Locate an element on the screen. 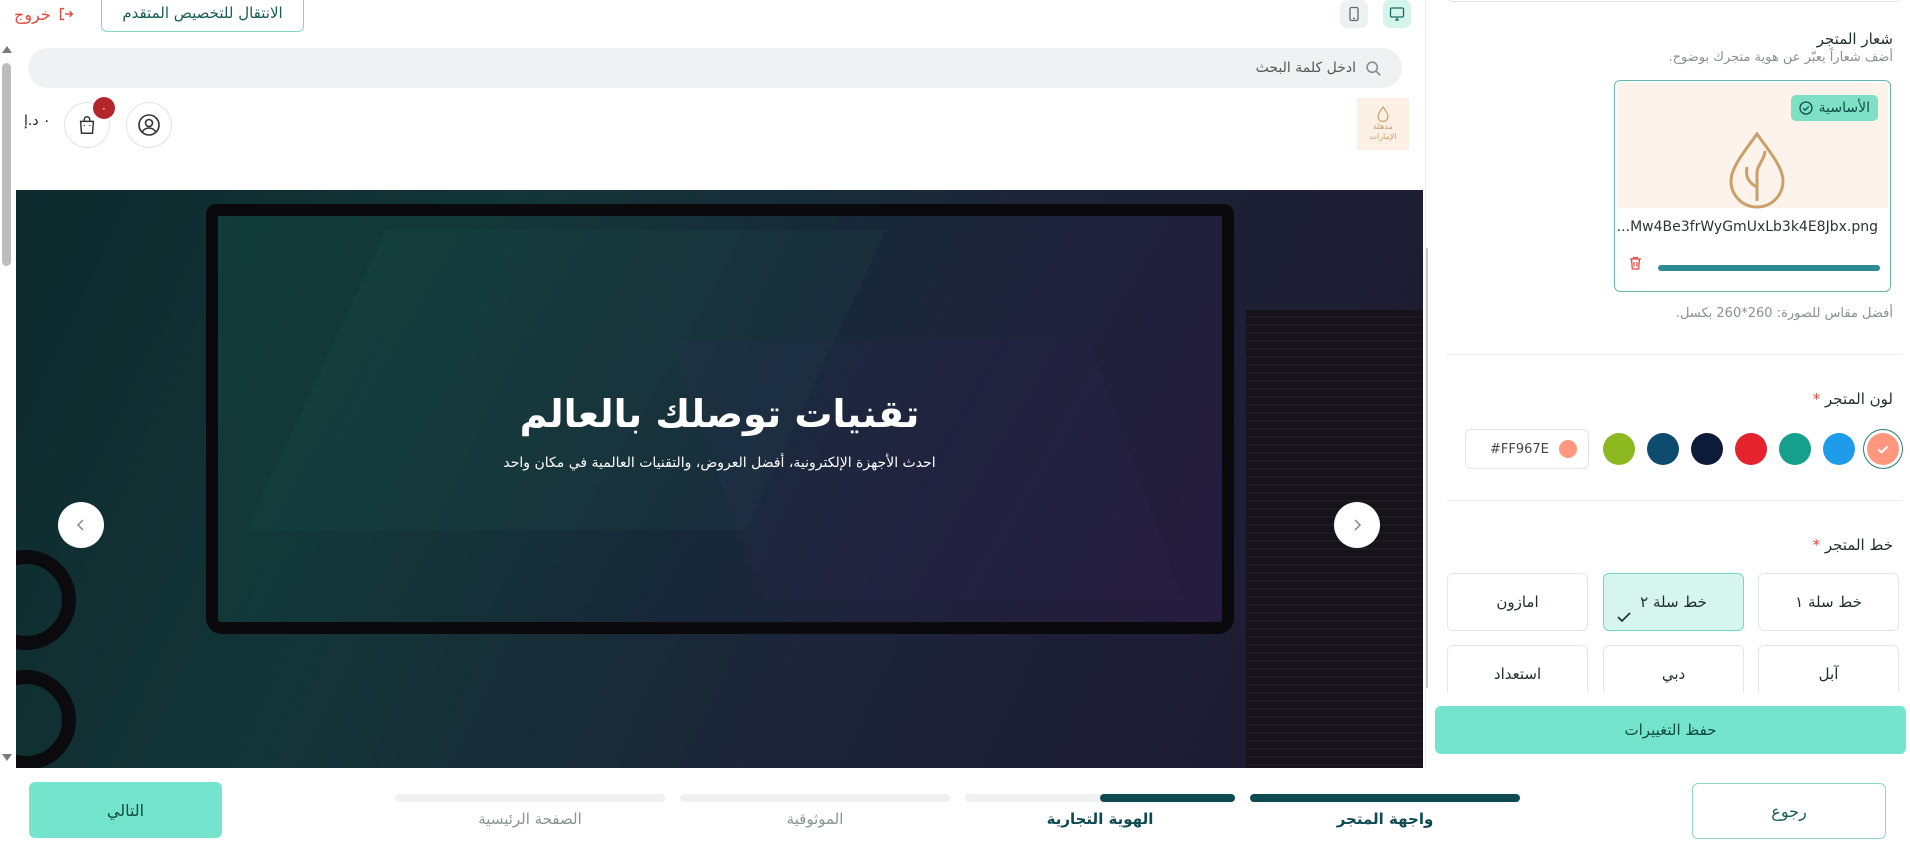 Image resolution: width=1910 pixels, height=848 pixels. mobile-preview-button is located at coordinates (1354, 14).